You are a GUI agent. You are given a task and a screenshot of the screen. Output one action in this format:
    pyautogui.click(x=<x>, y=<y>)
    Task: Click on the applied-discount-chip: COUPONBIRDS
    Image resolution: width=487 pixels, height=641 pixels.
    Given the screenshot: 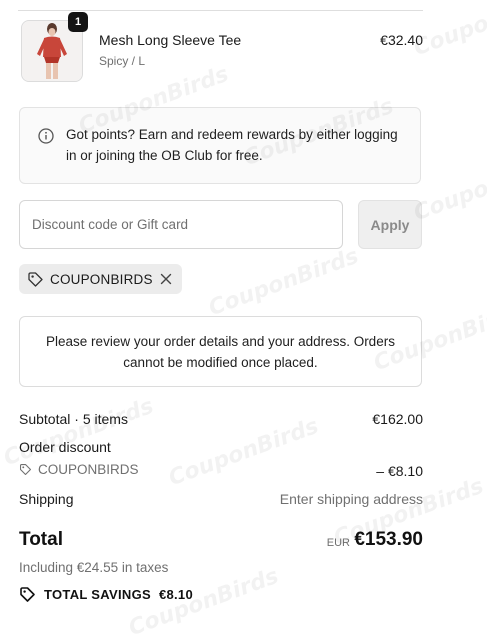 What is the action you would take?
    pyautogui.click(x=100, y=279)
    